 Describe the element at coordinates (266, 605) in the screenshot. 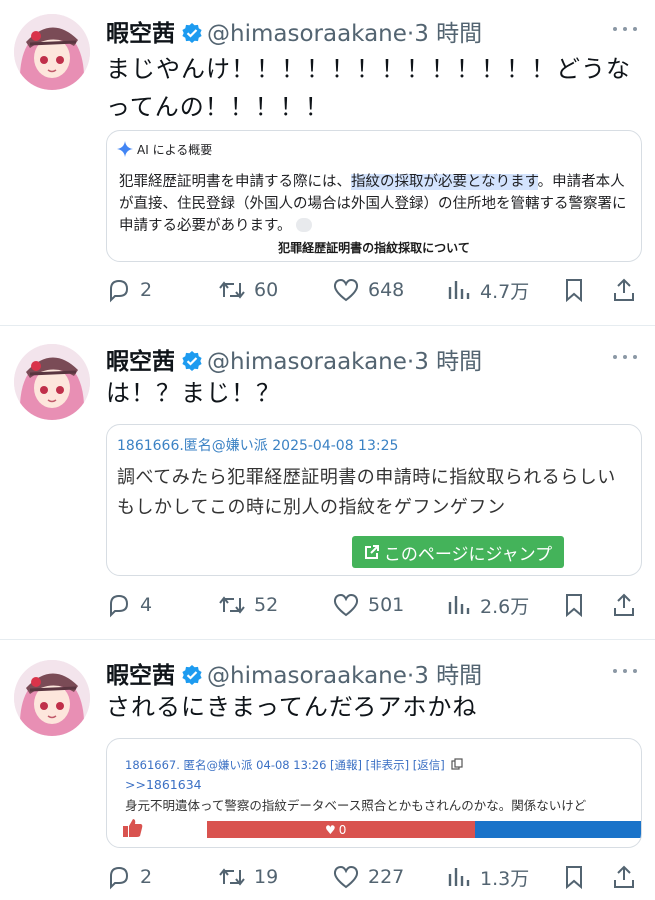

I see `retweet-count: 52` at that location.